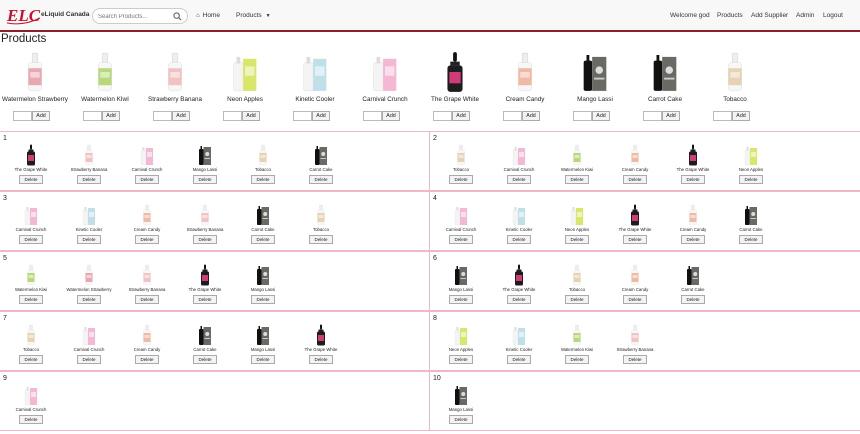 The height and width of the screenshot is (434, 860). Describe the element at coordinates (177, 16) in the screenshot. I see `search-icon` at that location.